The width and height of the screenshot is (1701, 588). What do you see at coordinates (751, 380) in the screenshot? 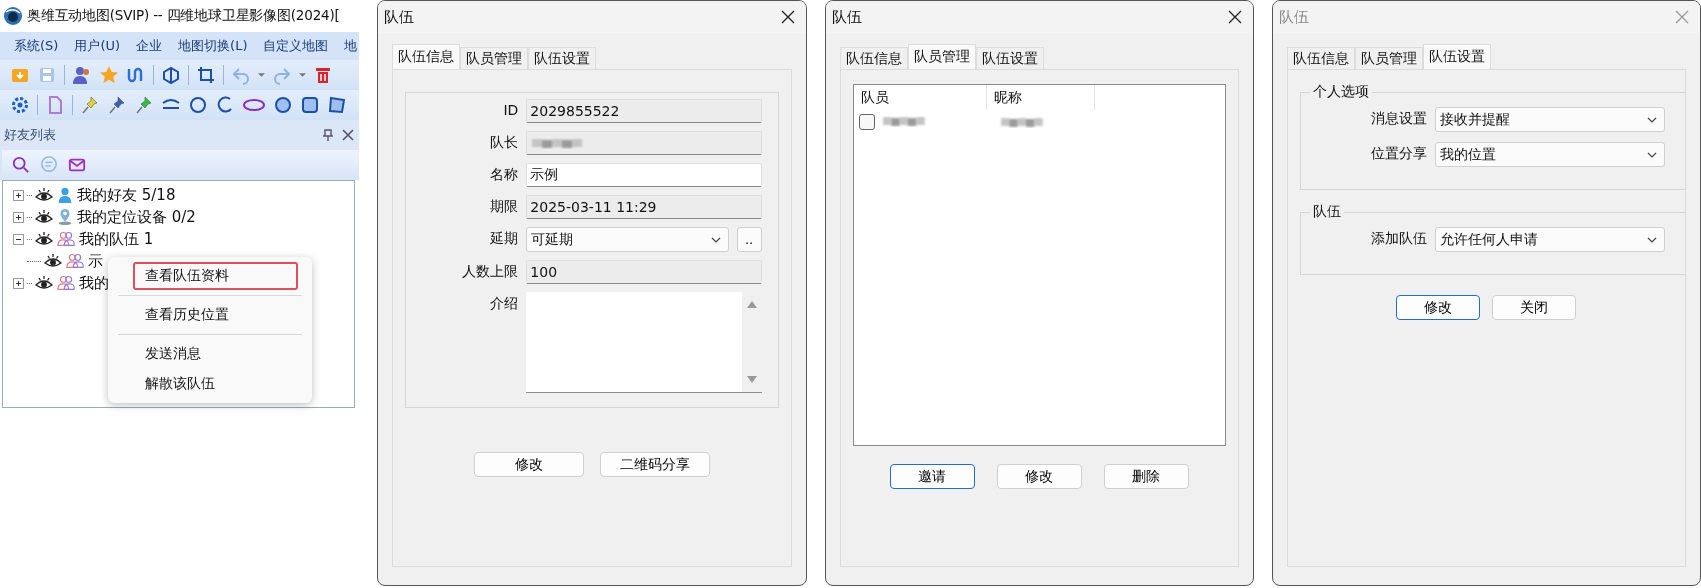
I see `scroll-down-icon` at bounding box center [751, 380].